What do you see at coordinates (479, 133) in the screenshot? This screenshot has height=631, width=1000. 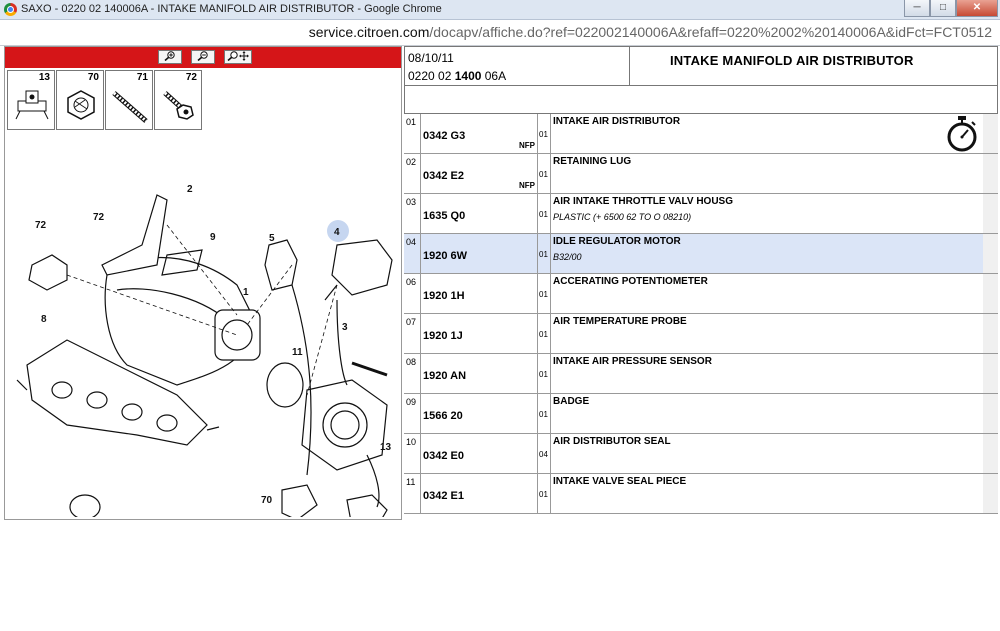 I see `part-ref-cell: 0342 G3 NFP` at bounding box center [479, 133].